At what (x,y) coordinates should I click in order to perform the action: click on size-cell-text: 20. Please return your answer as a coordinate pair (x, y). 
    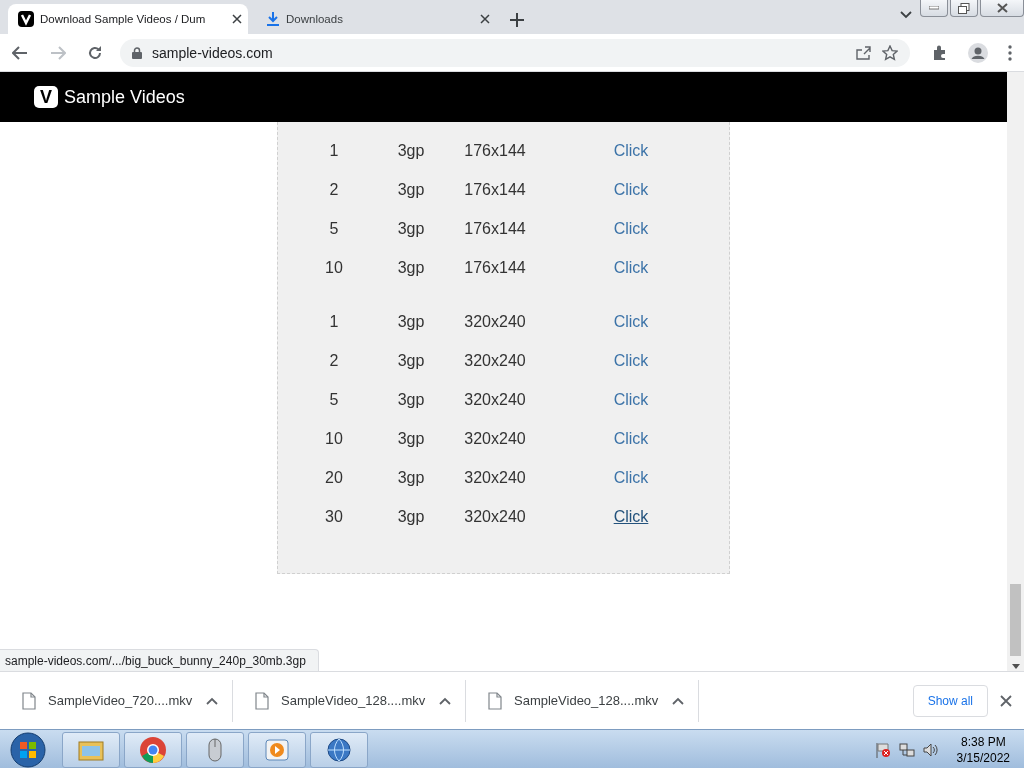
    Looking at the image, I should click on (334, 477).